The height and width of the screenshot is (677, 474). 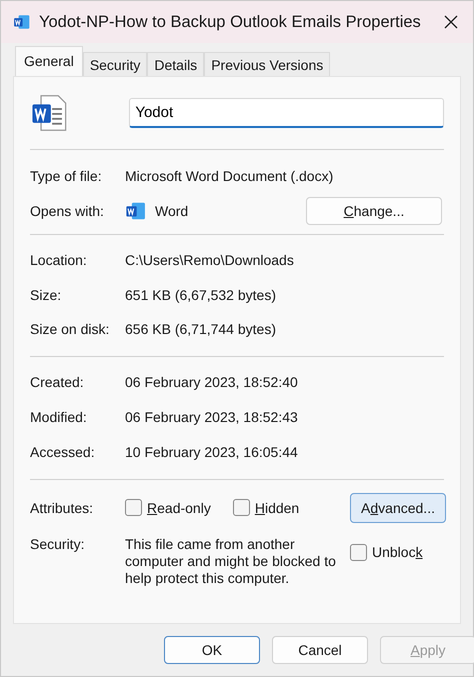 What do you see at coordinates (58, 544) in the screenshot?
I see `field-label: Security:` at bounding box center [58, 544].